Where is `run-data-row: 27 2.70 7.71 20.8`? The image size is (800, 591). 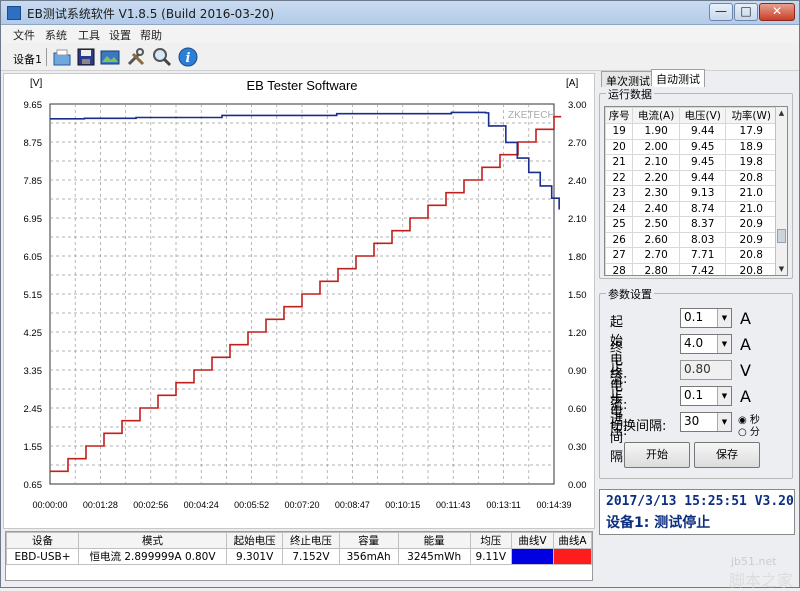
run-data-row: 27 2.70 7.71 20.8 is located at coordinates (691, 255).